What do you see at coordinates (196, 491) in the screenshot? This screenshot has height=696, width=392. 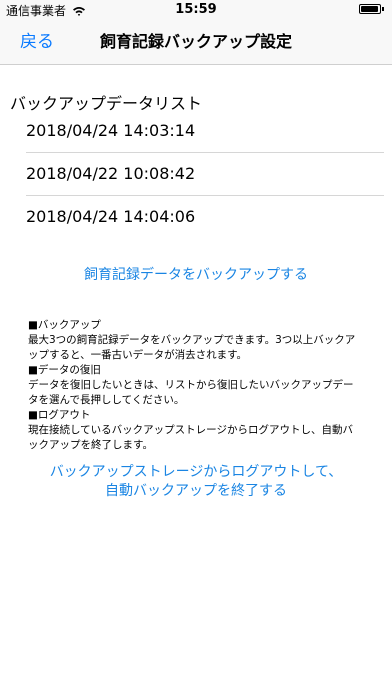 I see `logout-button-line2: 自動バックアップを終了する` at bounding box center [196, 491].